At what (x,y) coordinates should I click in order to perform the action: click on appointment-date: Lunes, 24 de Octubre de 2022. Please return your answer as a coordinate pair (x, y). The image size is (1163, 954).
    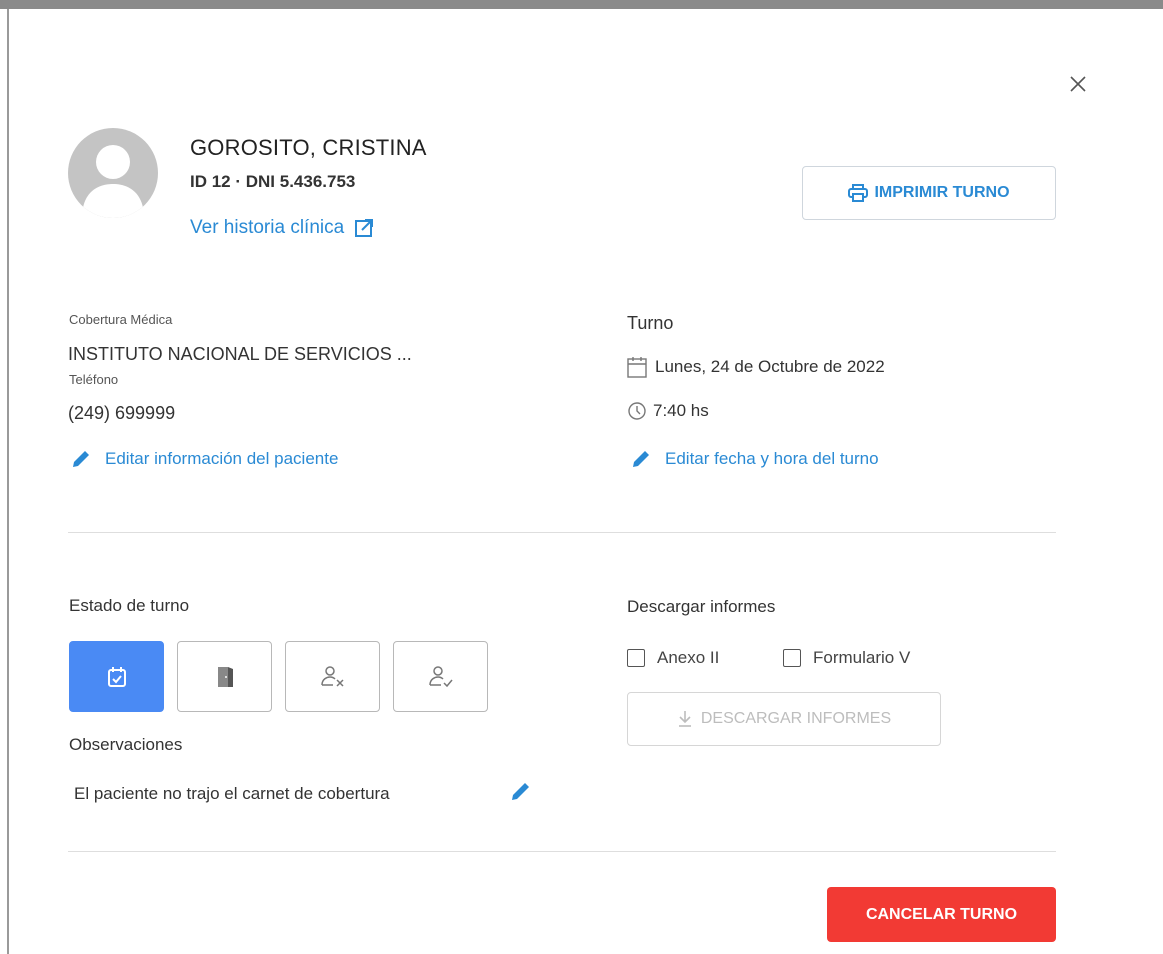
    Looking at the image, I should click on (770, 366).